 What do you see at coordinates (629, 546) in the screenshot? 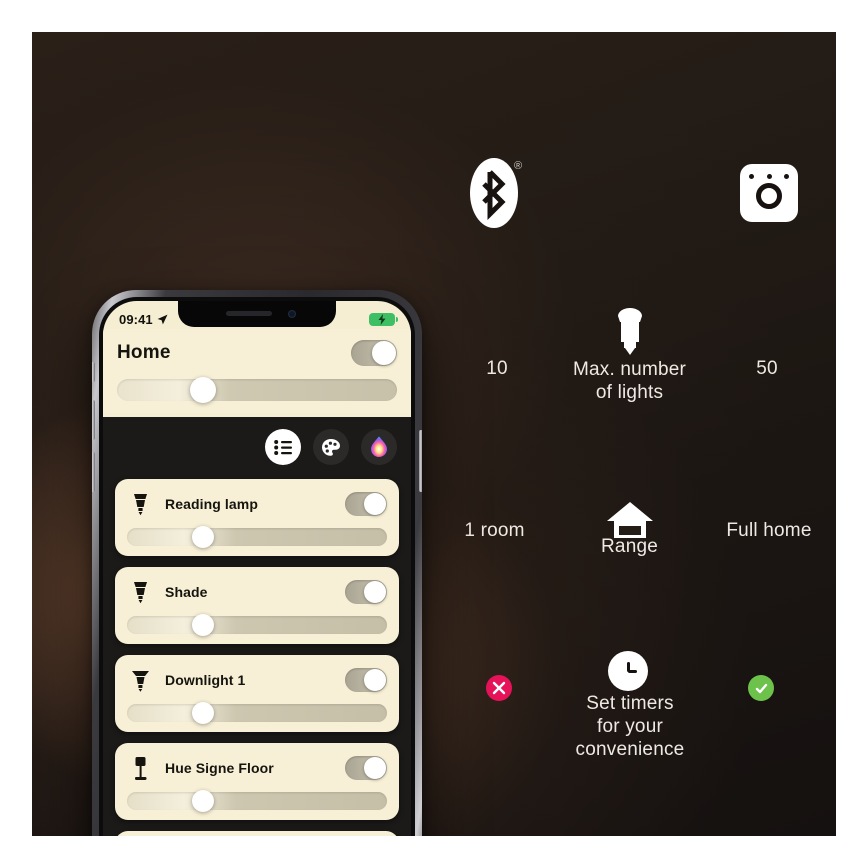
I see `range-label: Range` at bounding box center [629, 546].